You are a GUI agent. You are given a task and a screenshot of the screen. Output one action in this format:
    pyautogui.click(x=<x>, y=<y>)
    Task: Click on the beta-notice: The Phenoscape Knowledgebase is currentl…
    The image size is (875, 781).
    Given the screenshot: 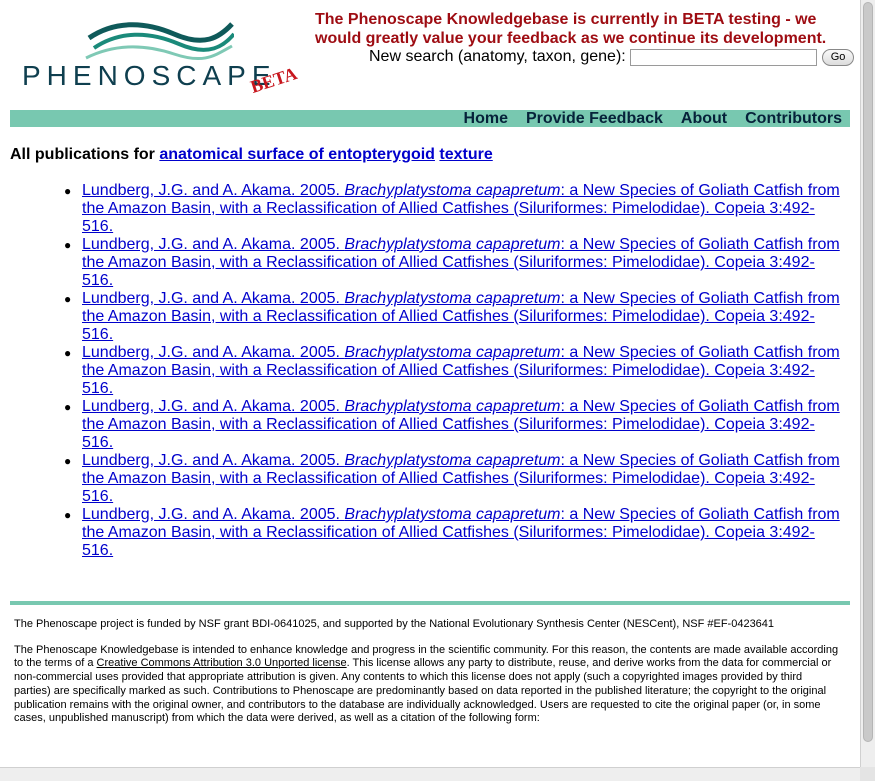 What is the action you would take?
    pyautogui.click(x=571, y=29)
    